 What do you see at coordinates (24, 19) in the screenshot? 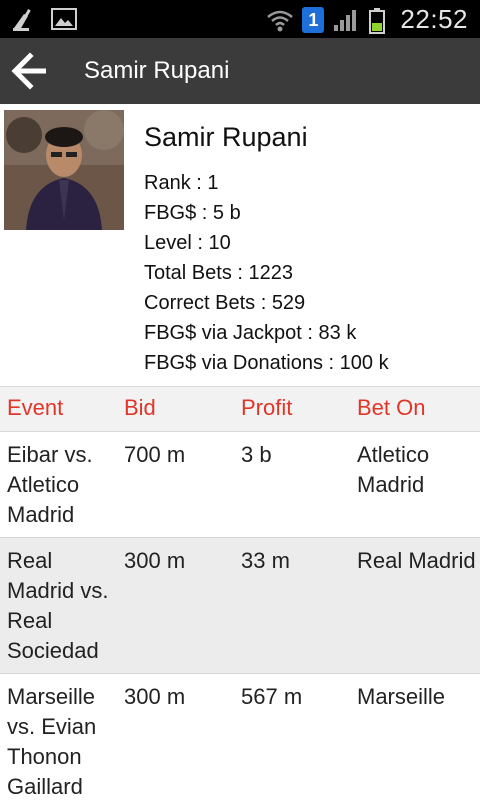
I see `cleanup-icon` at bounding box center [24, 19].